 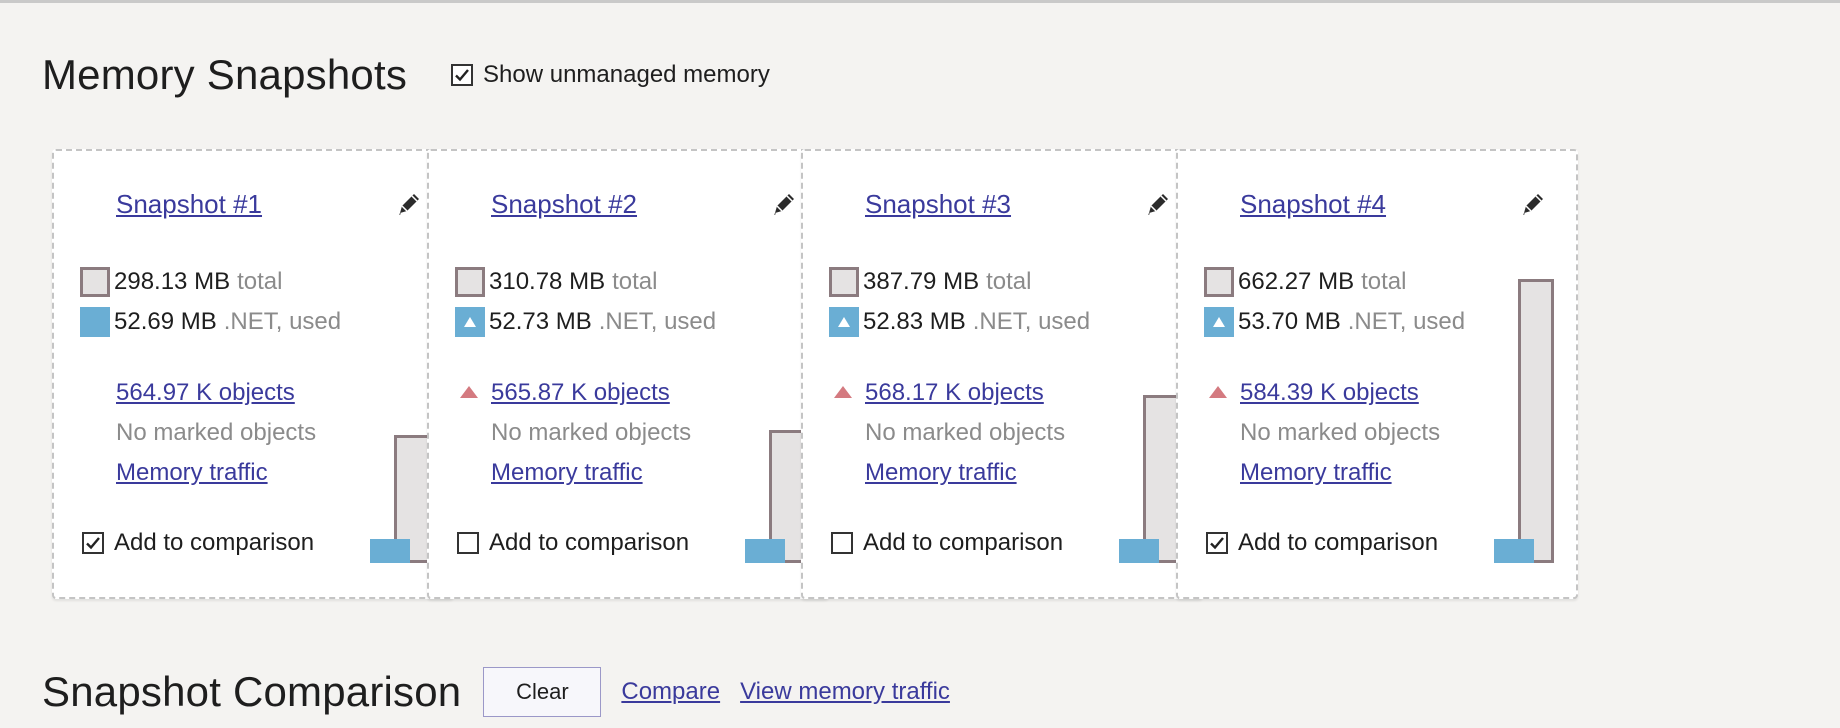 What do you see at coordinates (165, 321) in the screenshot?
I see `net-used-value: 52.69 MB` at bounding box center [165, 321].